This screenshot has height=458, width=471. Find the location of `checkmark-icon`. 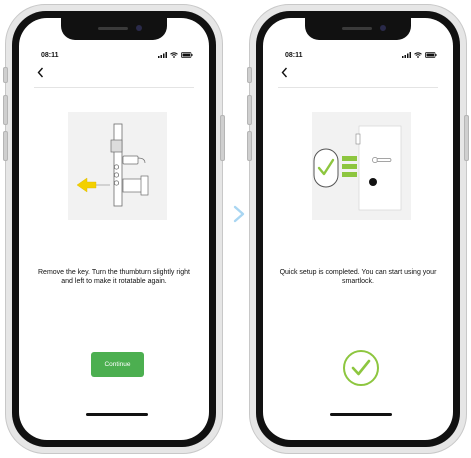

checkmark-icon is located at coordinates (361, 367).